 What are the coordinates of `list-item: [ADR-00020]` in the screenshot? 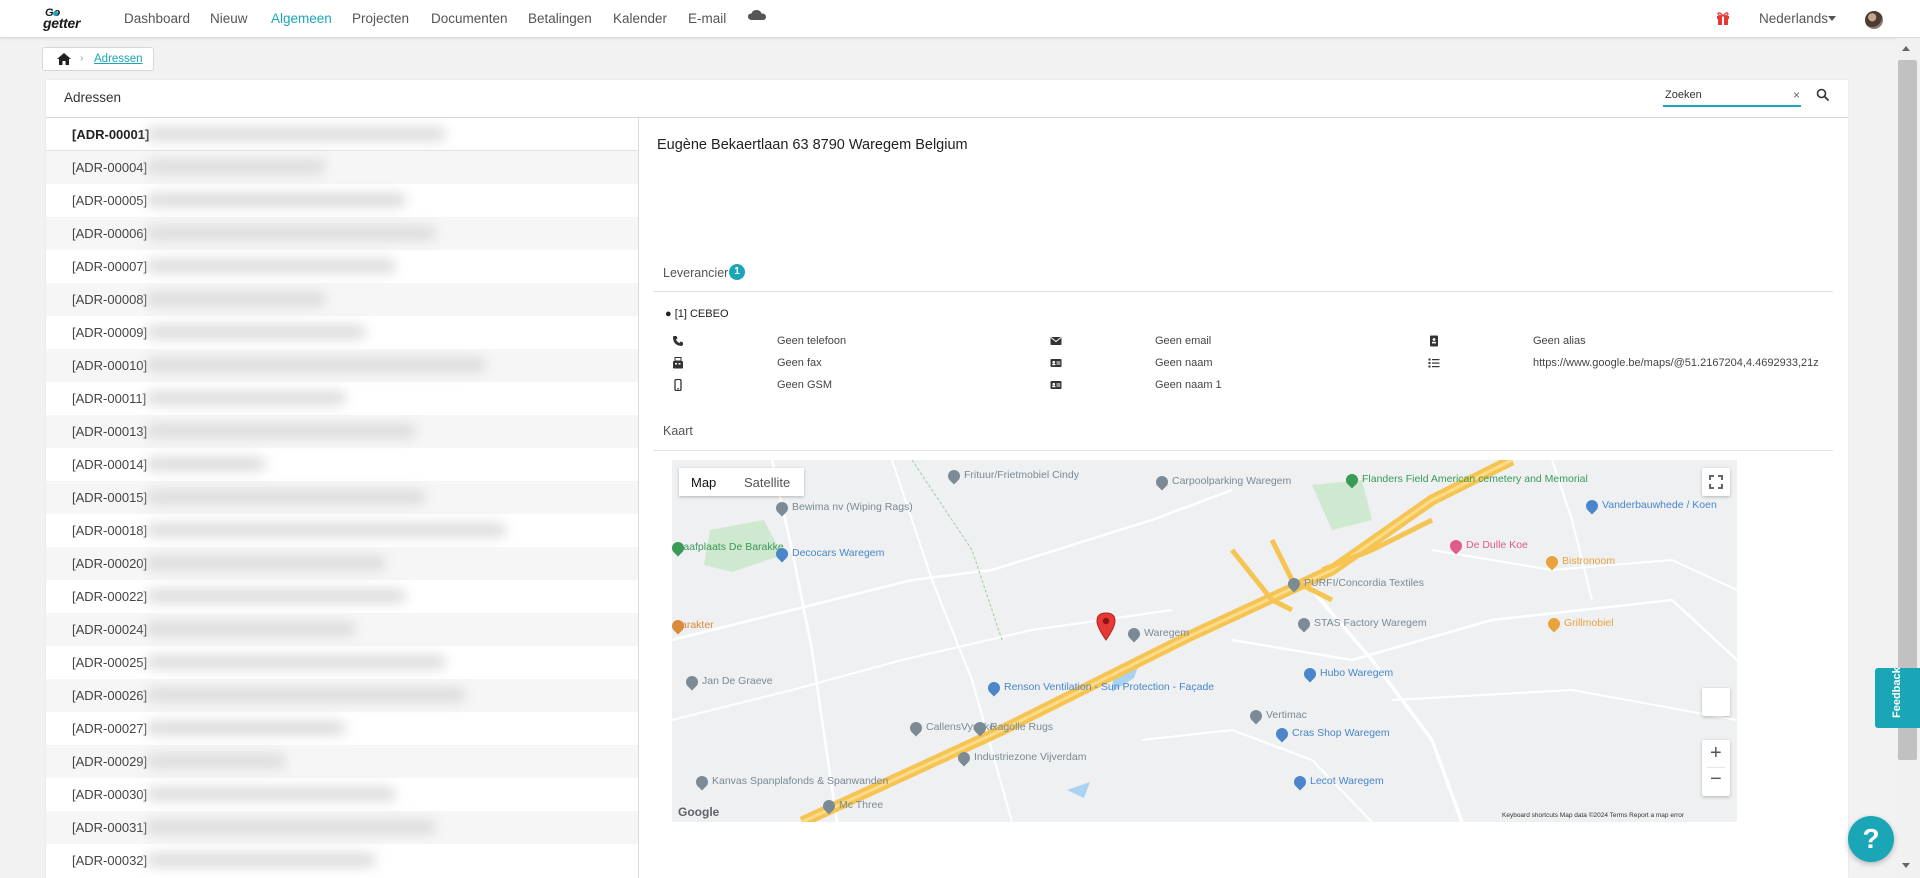 It's located at (342, 563).